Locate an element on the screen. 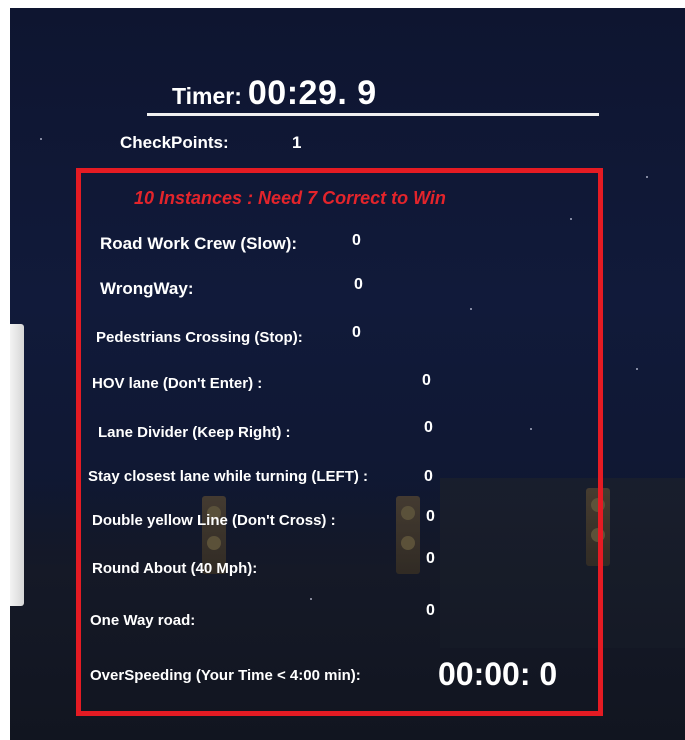 This screenshot has width=685, height=740. instance-value-round-about: 0 is located at coordinates (430, 558).